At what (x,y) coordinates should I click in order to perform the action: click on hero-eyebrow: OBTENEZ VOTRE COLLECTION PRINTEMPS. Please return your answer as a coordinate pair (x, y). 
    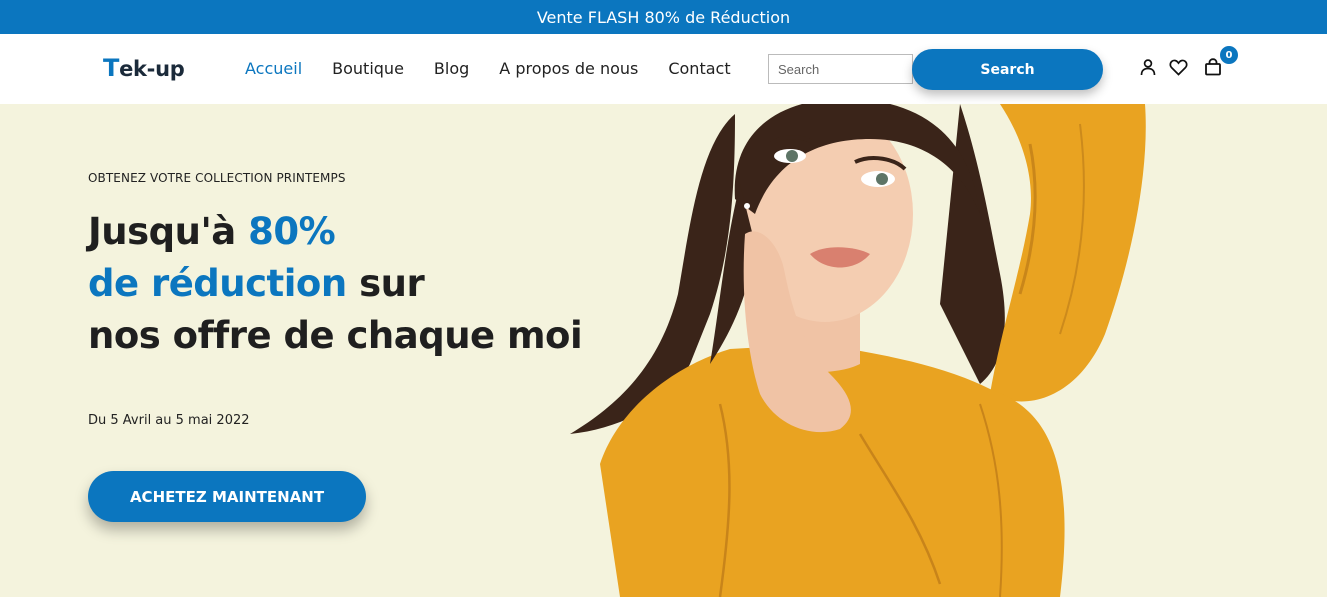
    Looking at the image, I should click on (217, 178).